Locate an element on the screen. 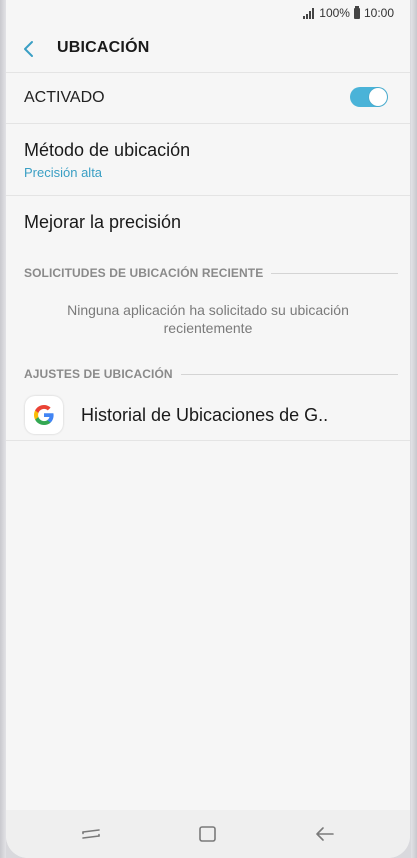 The height and width of the screenshot is (858, 417). location-method-item: Método de ubicación Precisión alta is located at coordinates (208, 160).